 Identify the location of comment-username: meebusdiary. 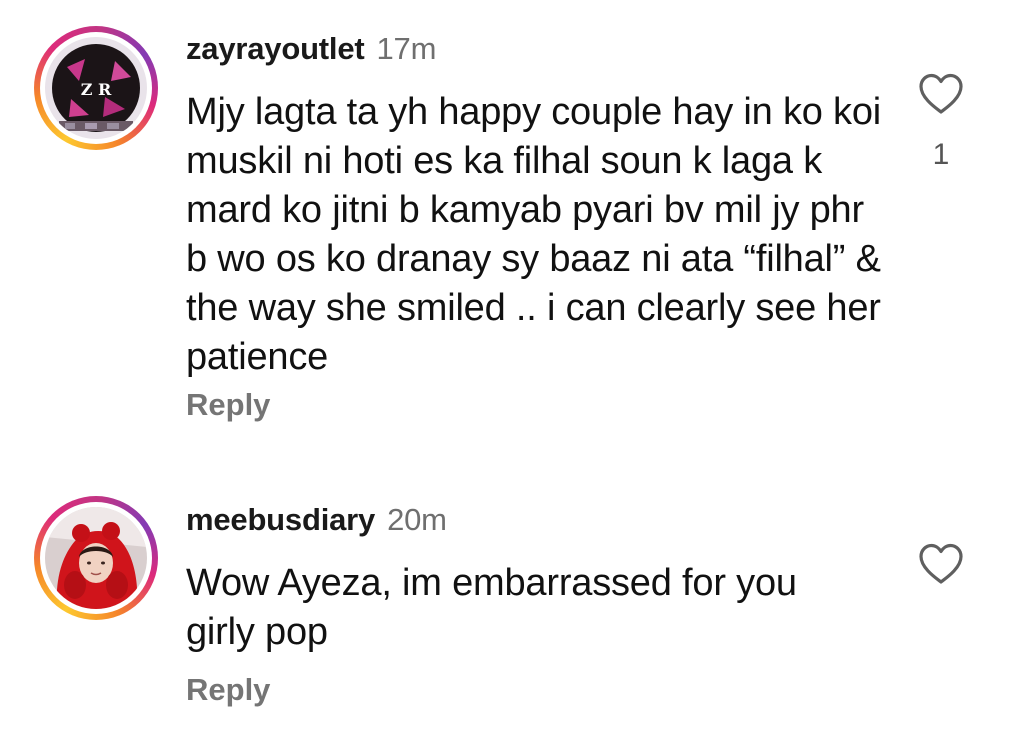
(280, 519).